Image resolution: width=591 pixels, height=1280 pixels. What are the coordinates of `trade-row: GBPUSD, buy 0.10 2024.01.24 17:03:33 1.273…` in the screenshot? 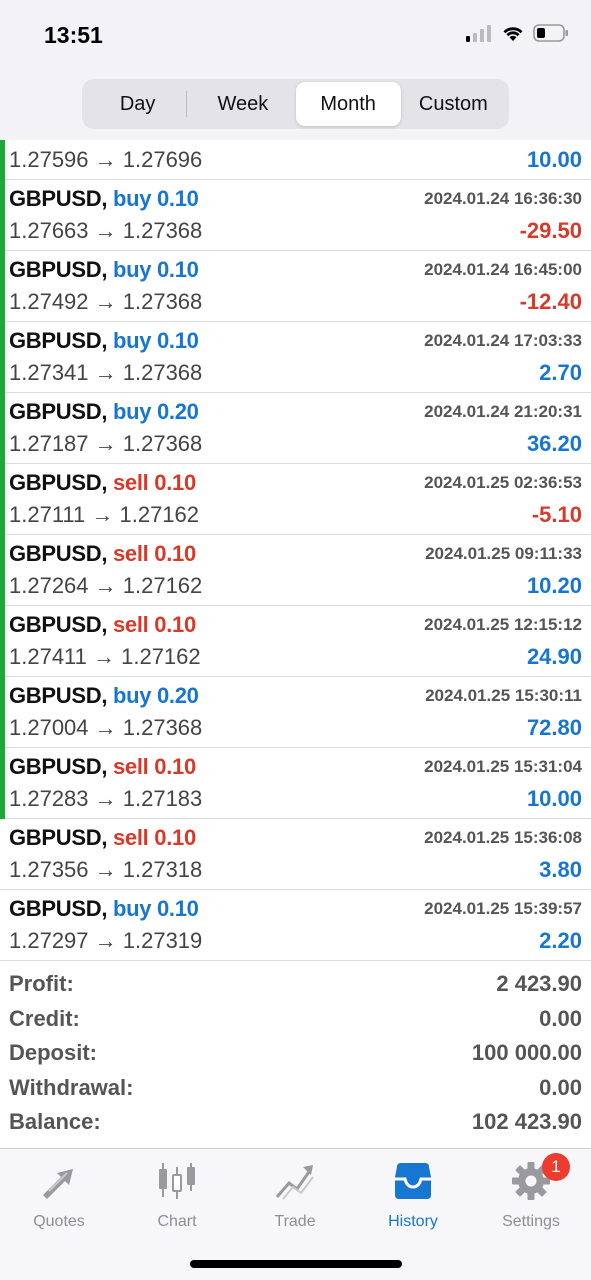 It's located at (295, 357).